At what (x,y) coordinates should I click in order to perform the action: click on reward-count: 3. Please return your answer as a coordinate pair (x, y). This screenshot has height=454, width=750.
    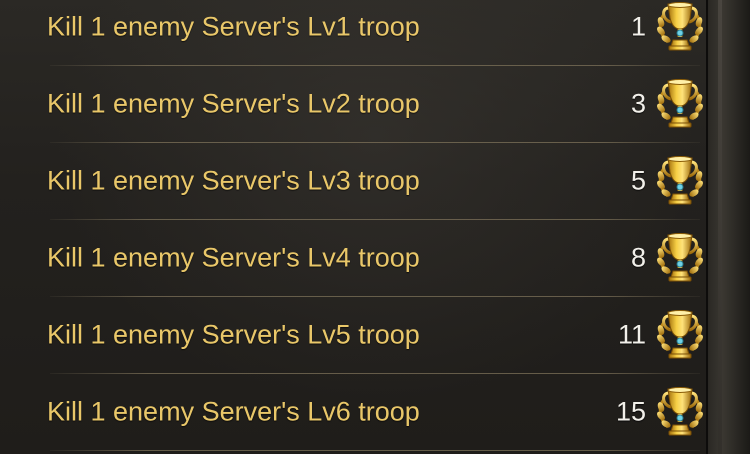
    Looking at the image, I should click on (638, 103).